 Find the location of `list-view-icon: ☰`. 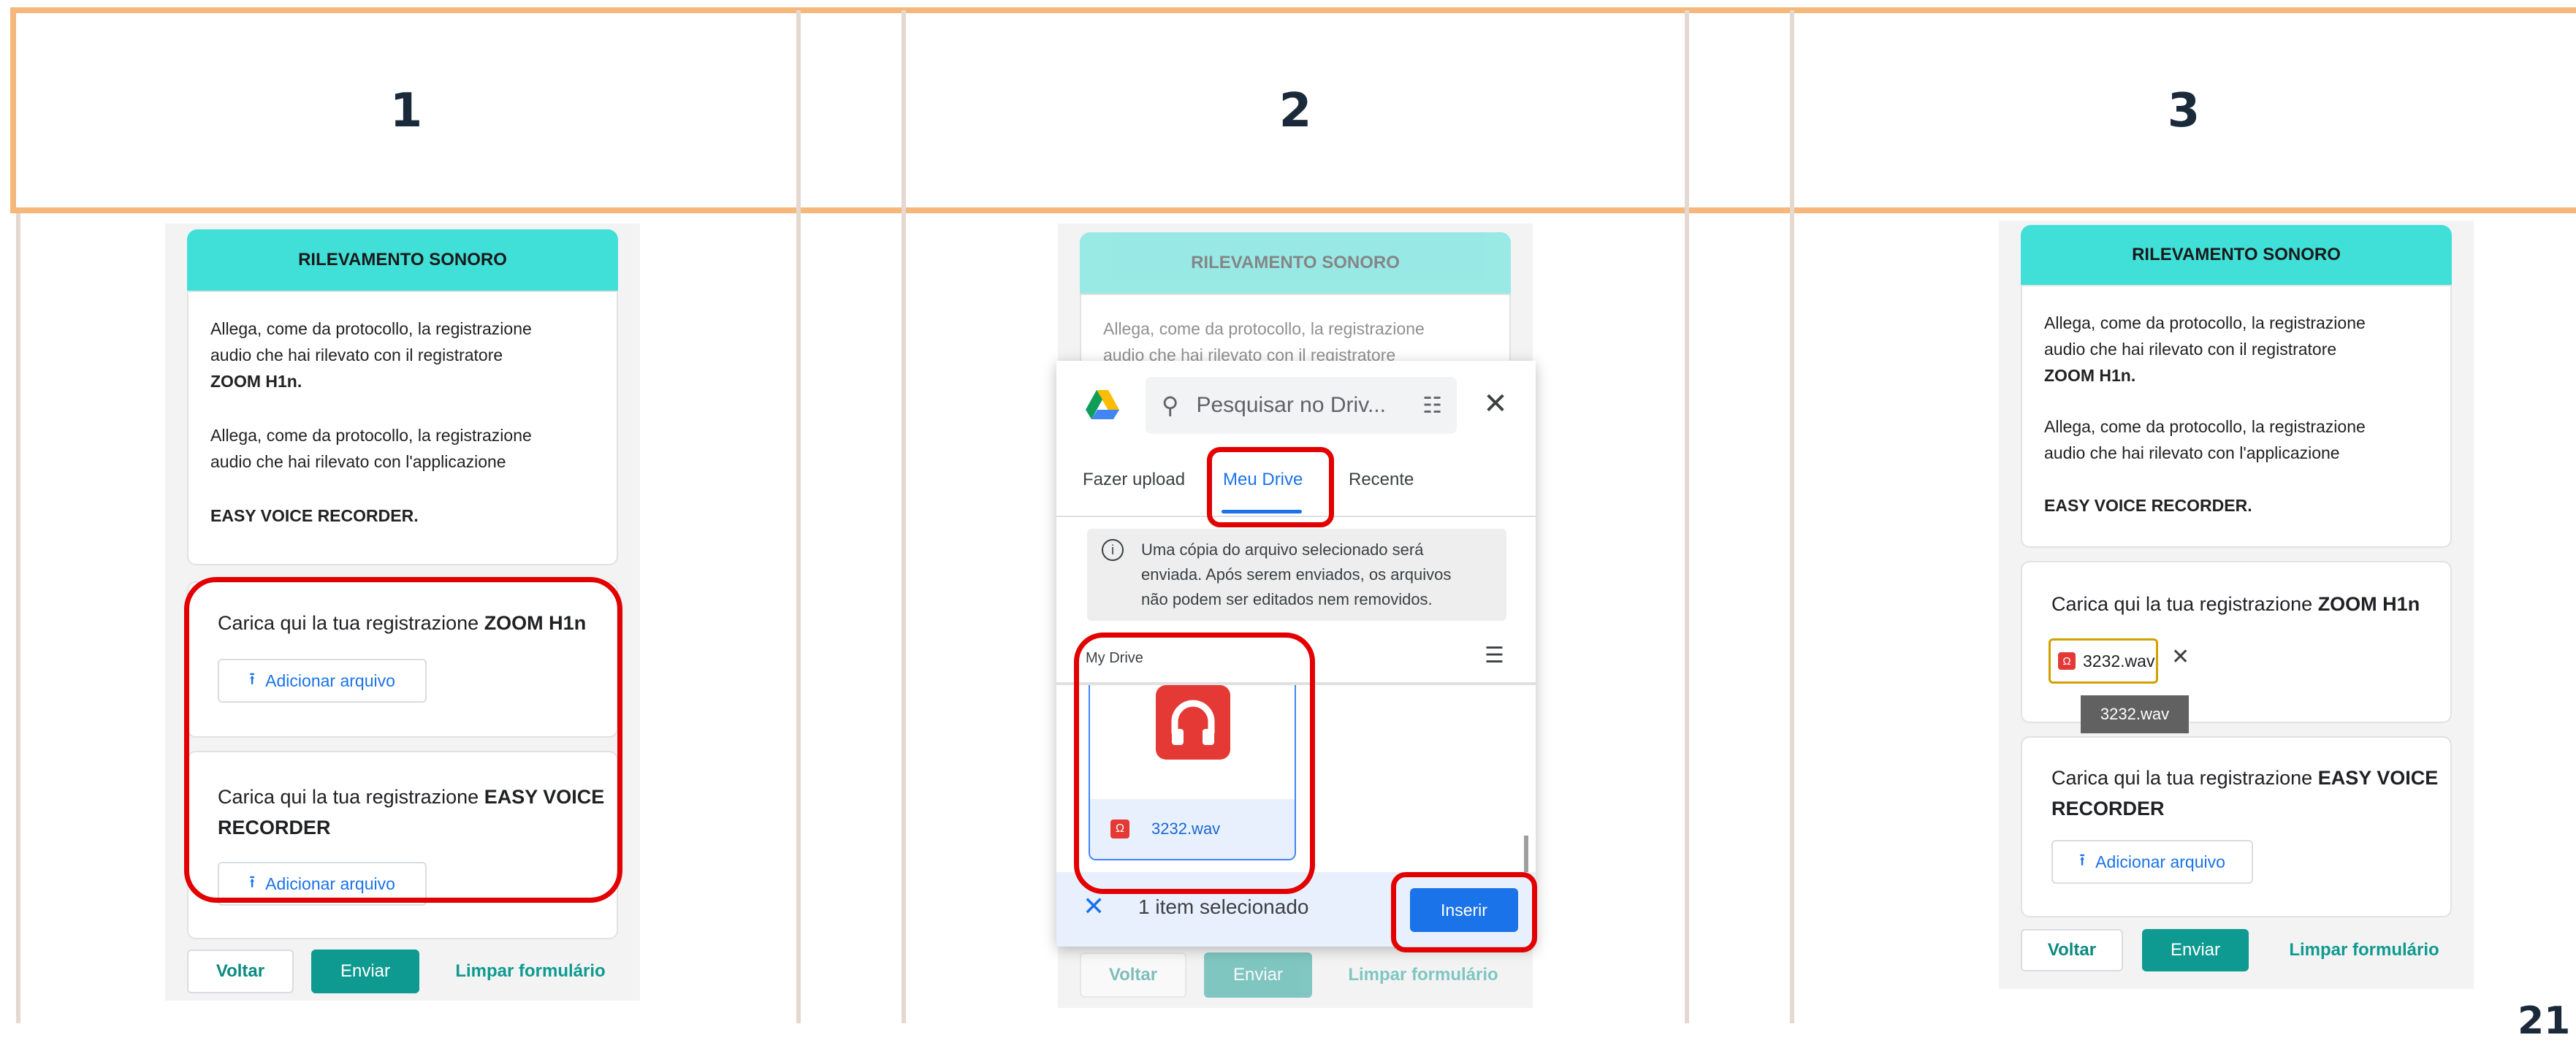

list-view-icon: ☰ is located at coordinates (1495, 655).